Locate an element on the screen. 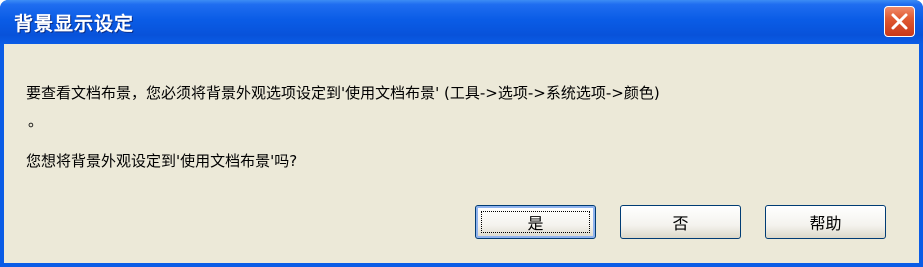  no-button-label: 否 is located at coordinates (680, 223).